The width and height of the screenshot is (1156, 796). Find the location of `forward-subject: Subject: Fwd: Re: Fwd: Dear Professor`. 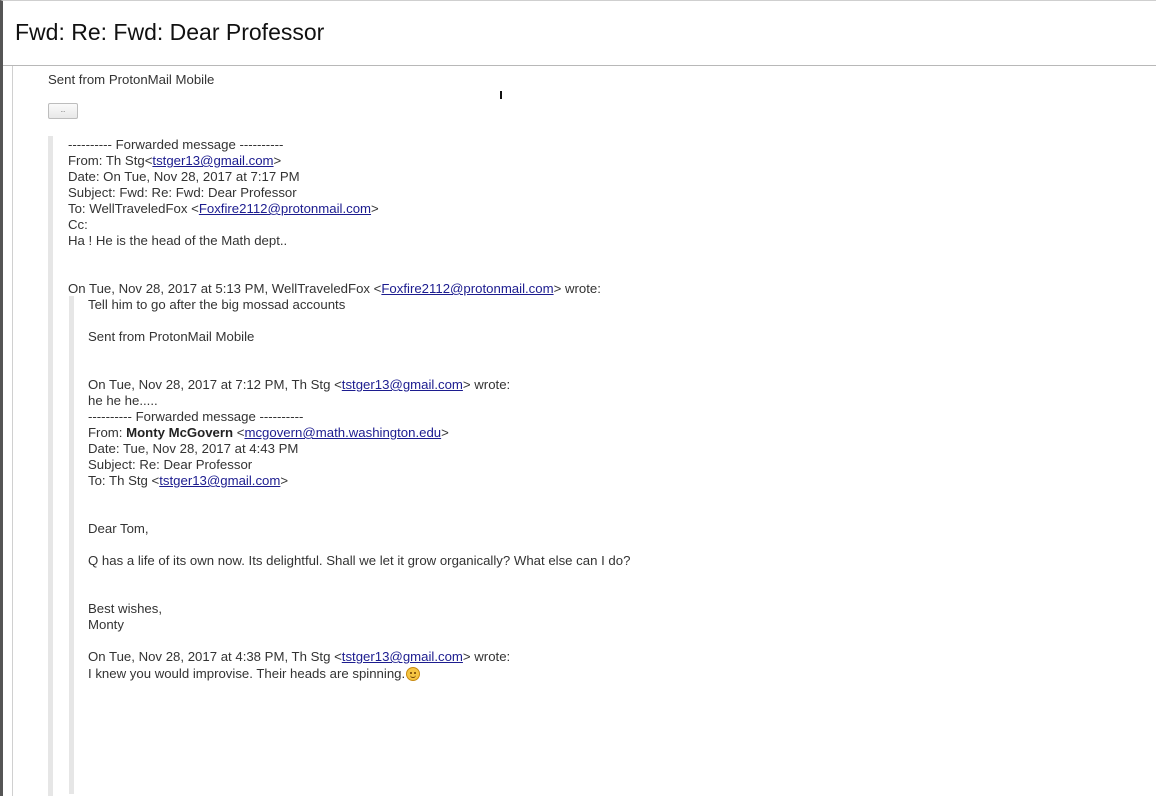

forward-subject: Subject: Fwd: Re: Fwd: Dear Professor is located at coordinates (182, 192).